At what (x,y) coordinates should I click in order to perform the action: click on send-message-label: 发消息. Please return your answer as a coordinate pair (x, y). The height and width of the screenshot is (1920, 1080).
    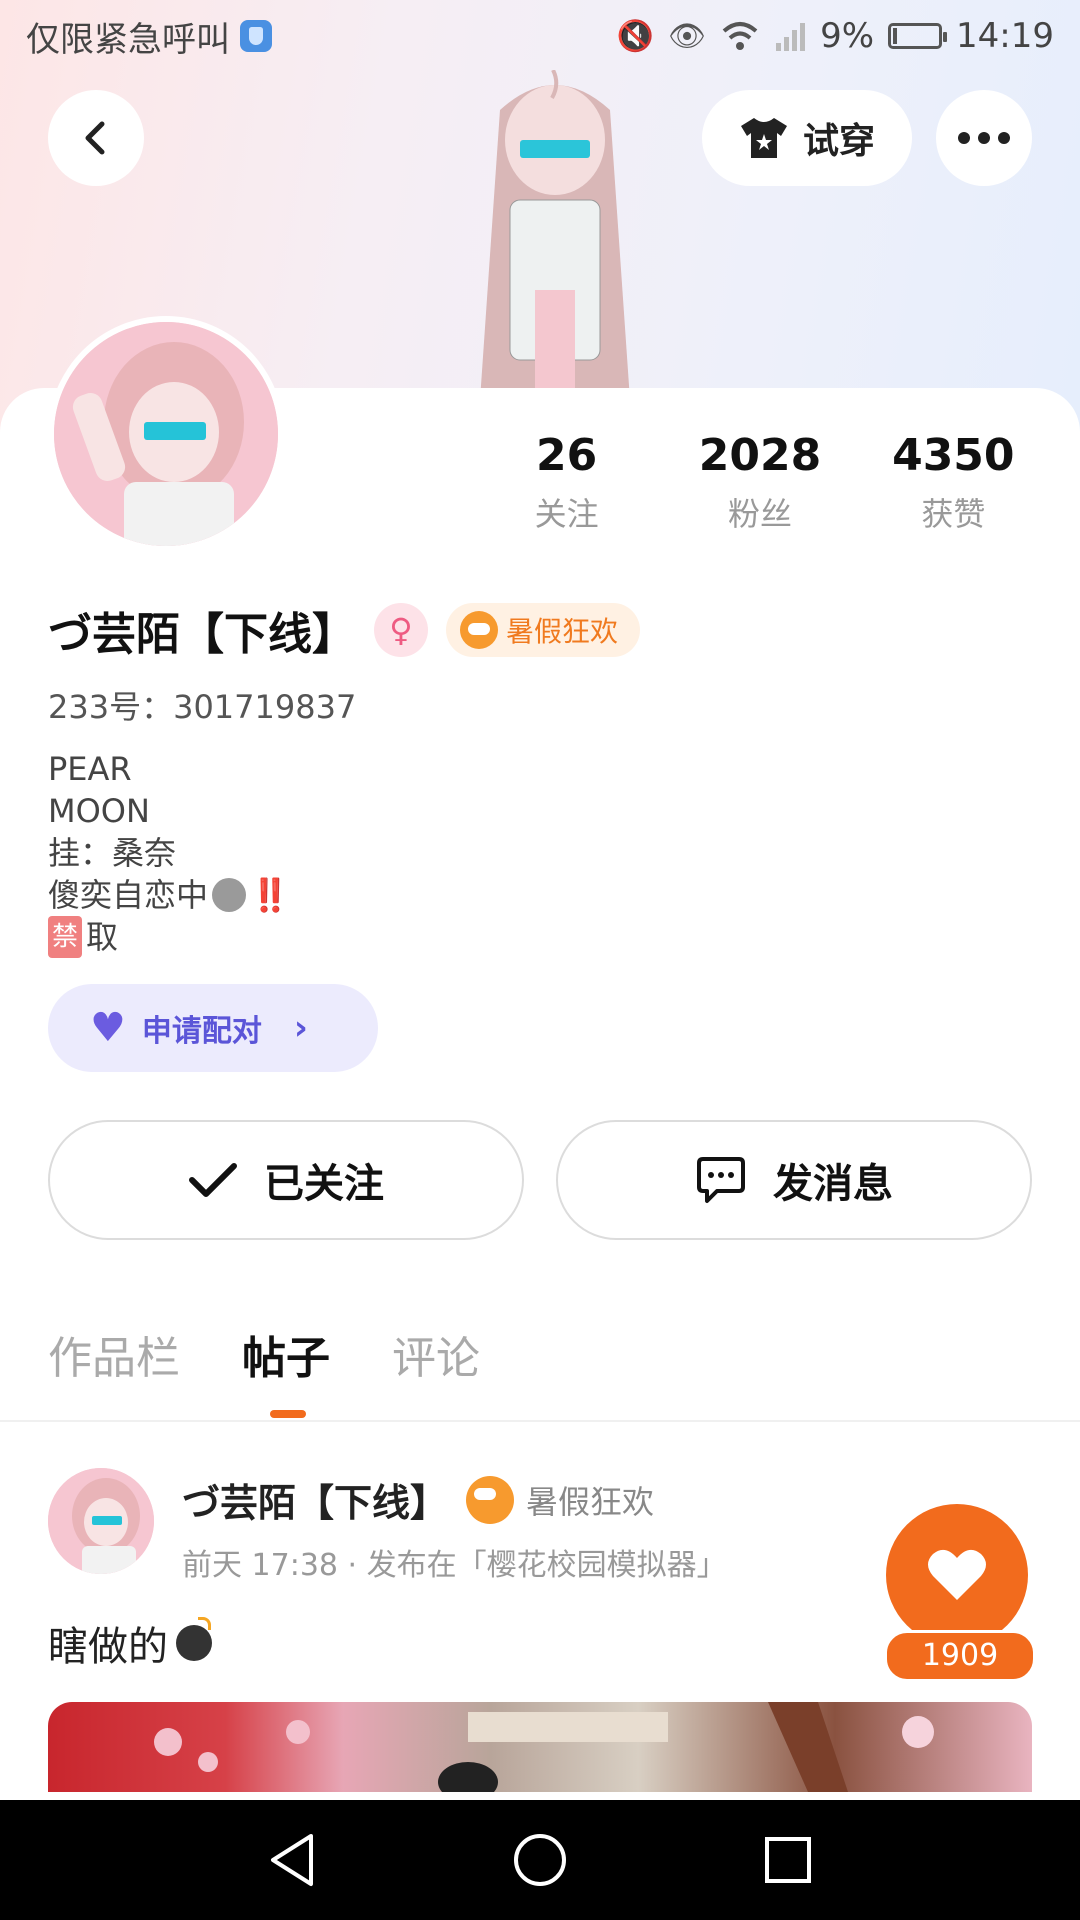
    Looking at the image, I should click on (833, 1184).